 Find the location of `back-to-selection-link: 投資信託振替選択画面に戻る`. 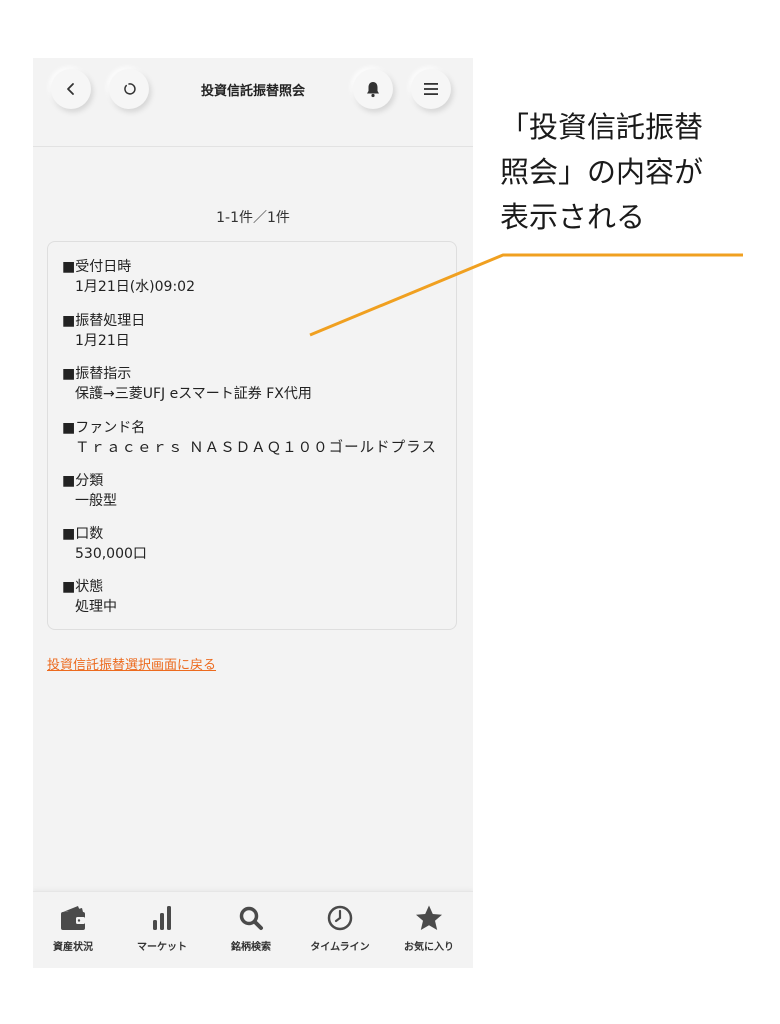

back-to-selection-link: 投資信託振替選択画面に戻る is located at coordinates (131, 663).